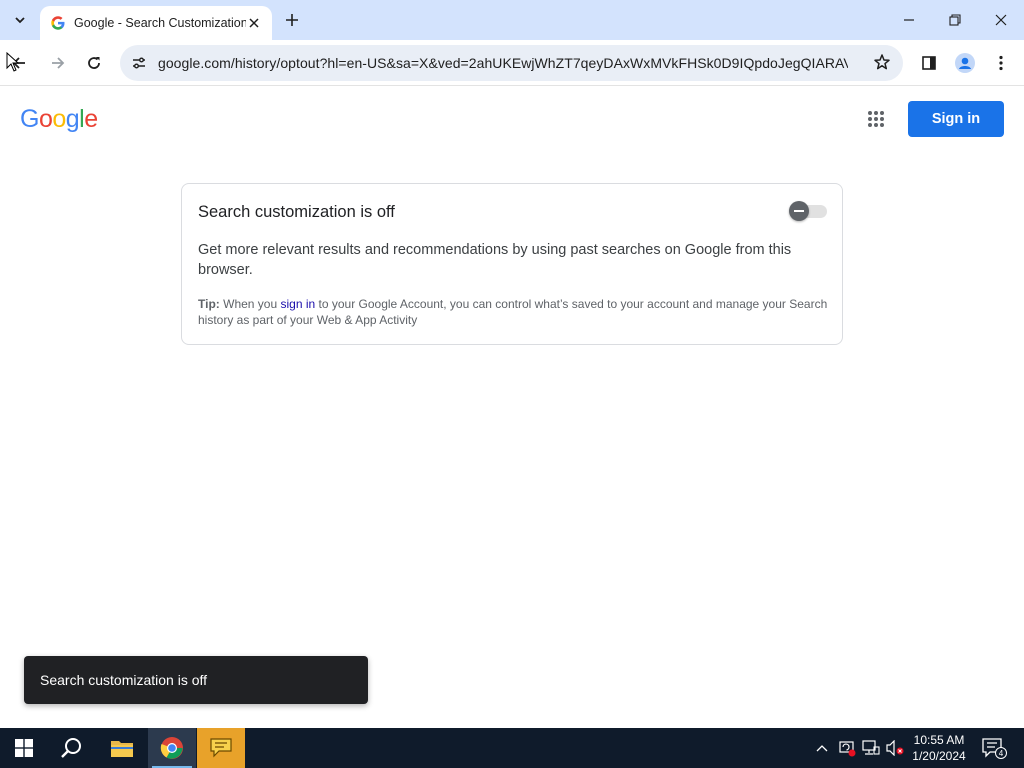  I want to click on close-window-button, so click(1001, 20).